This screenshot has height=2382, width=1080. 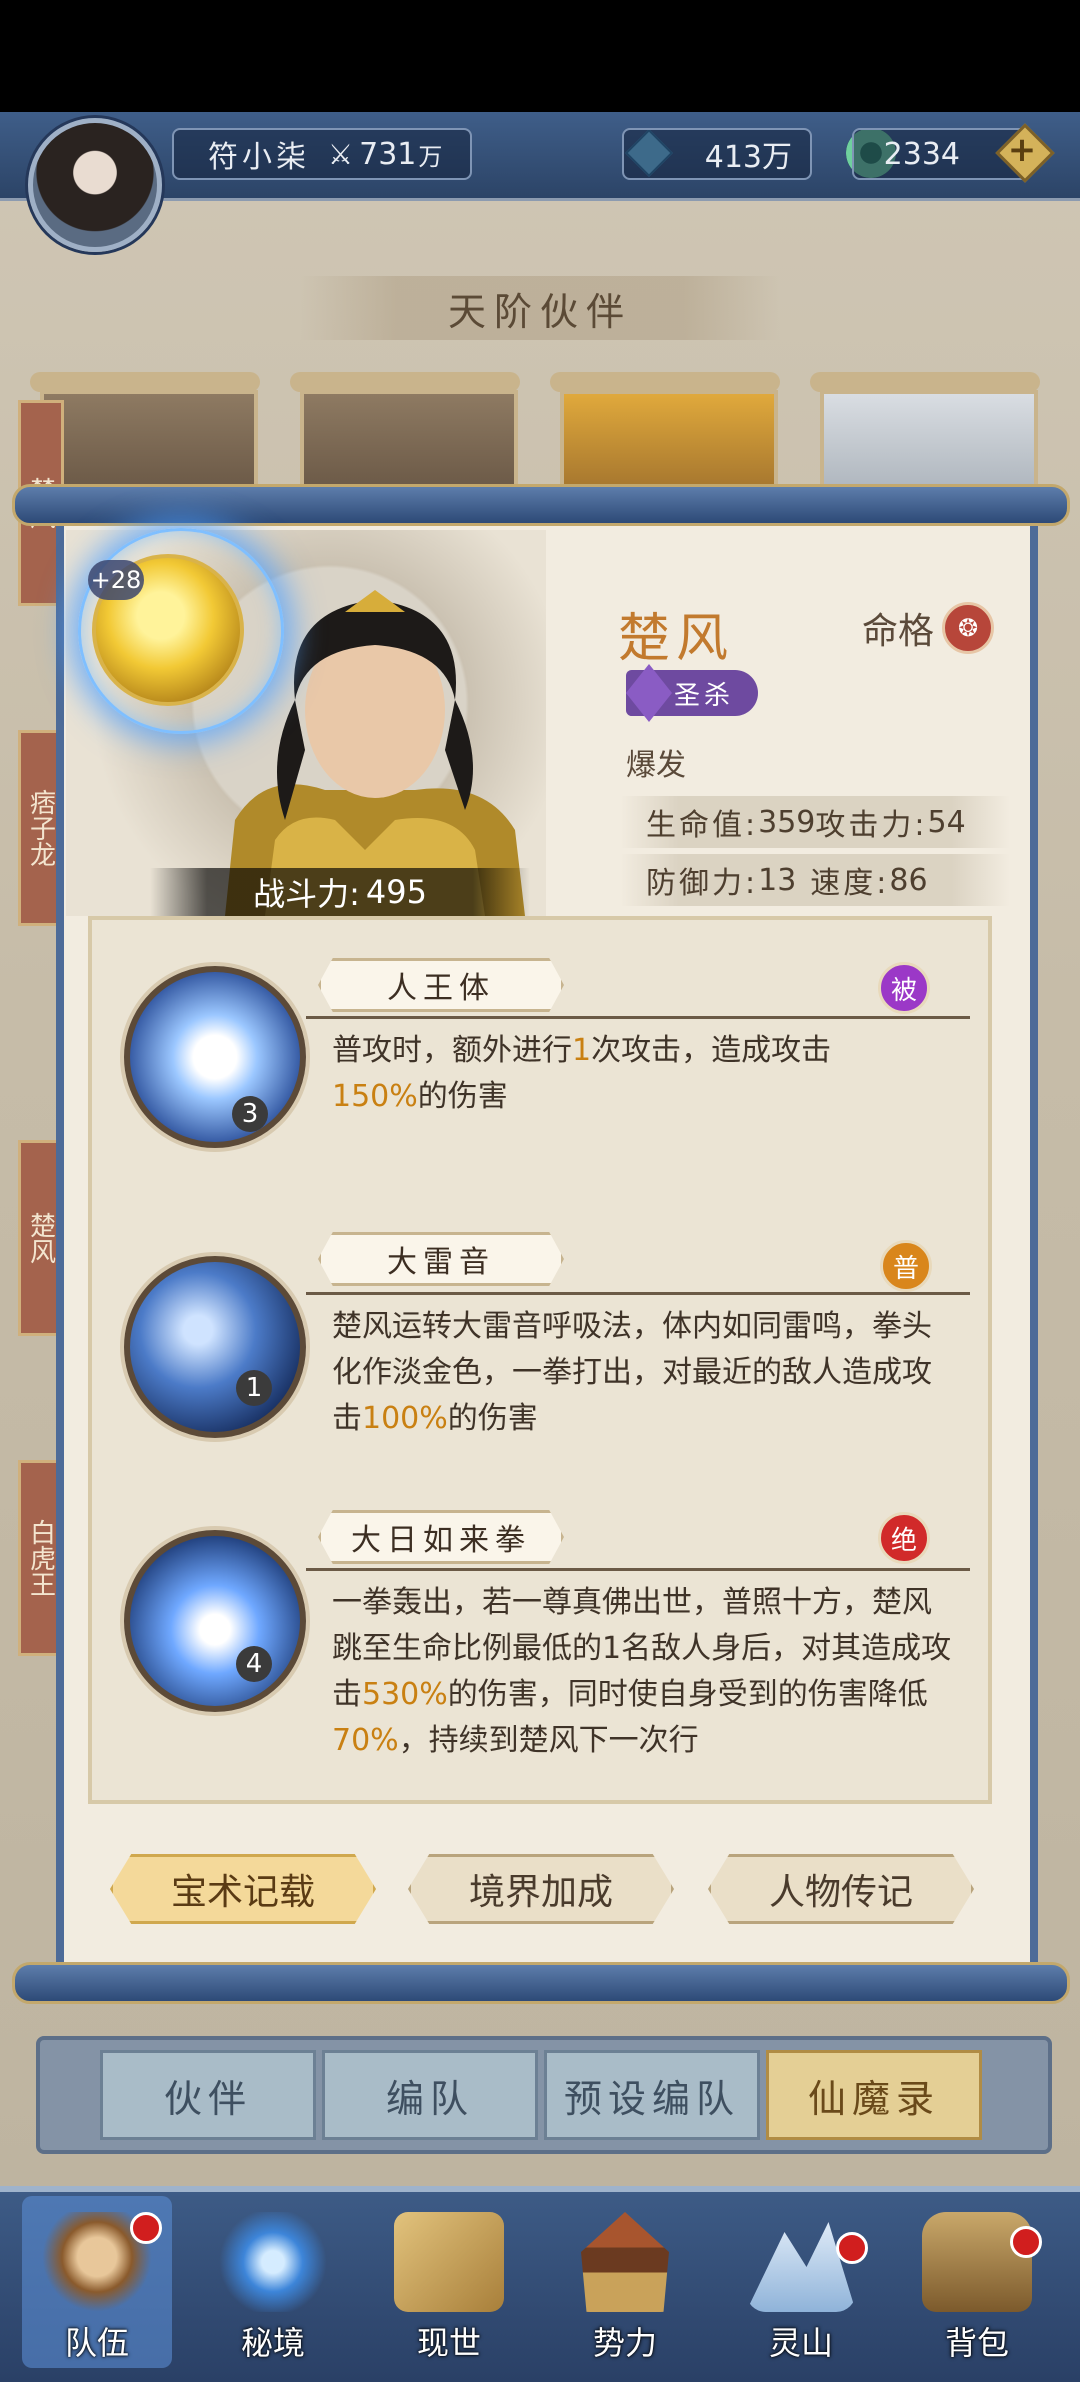 I want to click on gold-pill: 413万, so click(x=717, y=154).